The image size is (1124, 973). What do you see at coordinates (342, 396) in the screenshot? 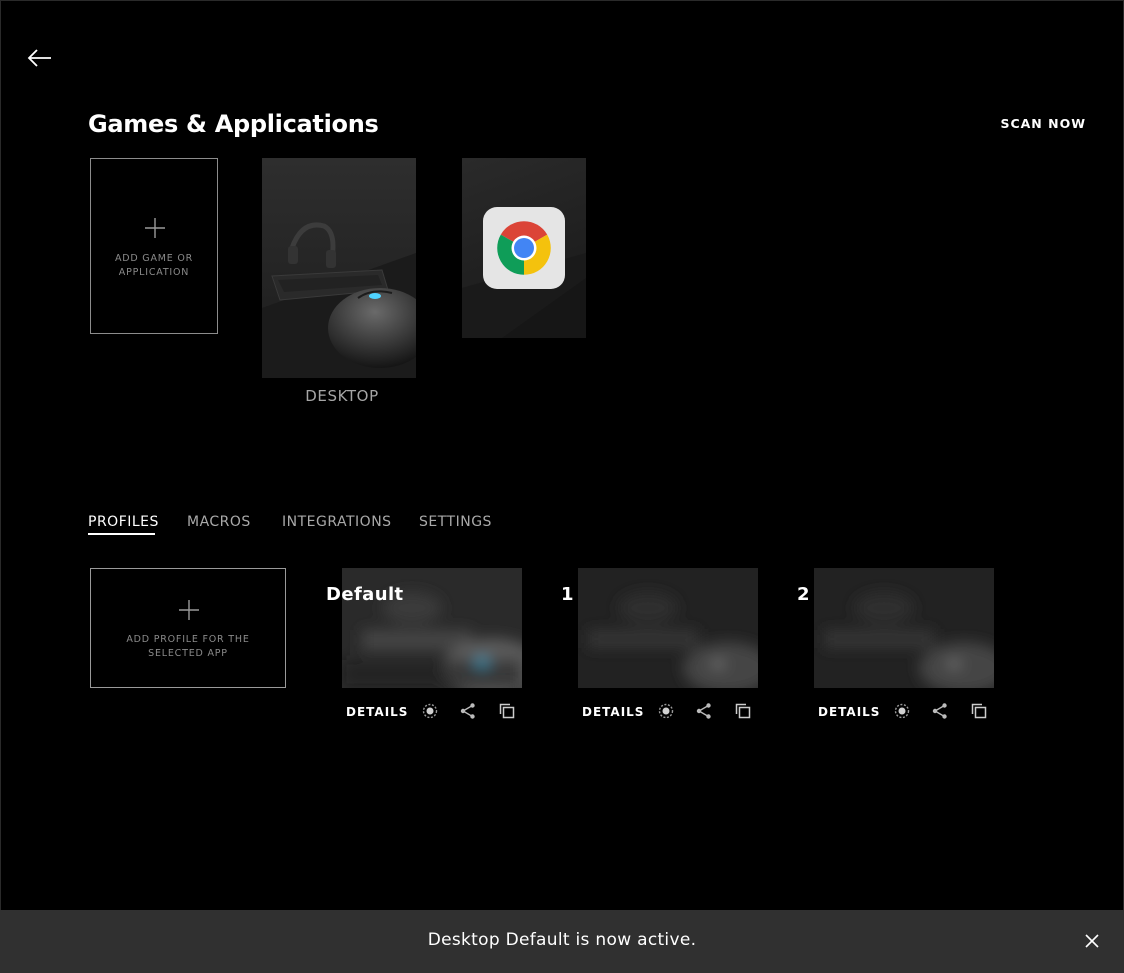
I see `game-tile-label-desktop: DESKTOP` at bounding box center [342, 396].